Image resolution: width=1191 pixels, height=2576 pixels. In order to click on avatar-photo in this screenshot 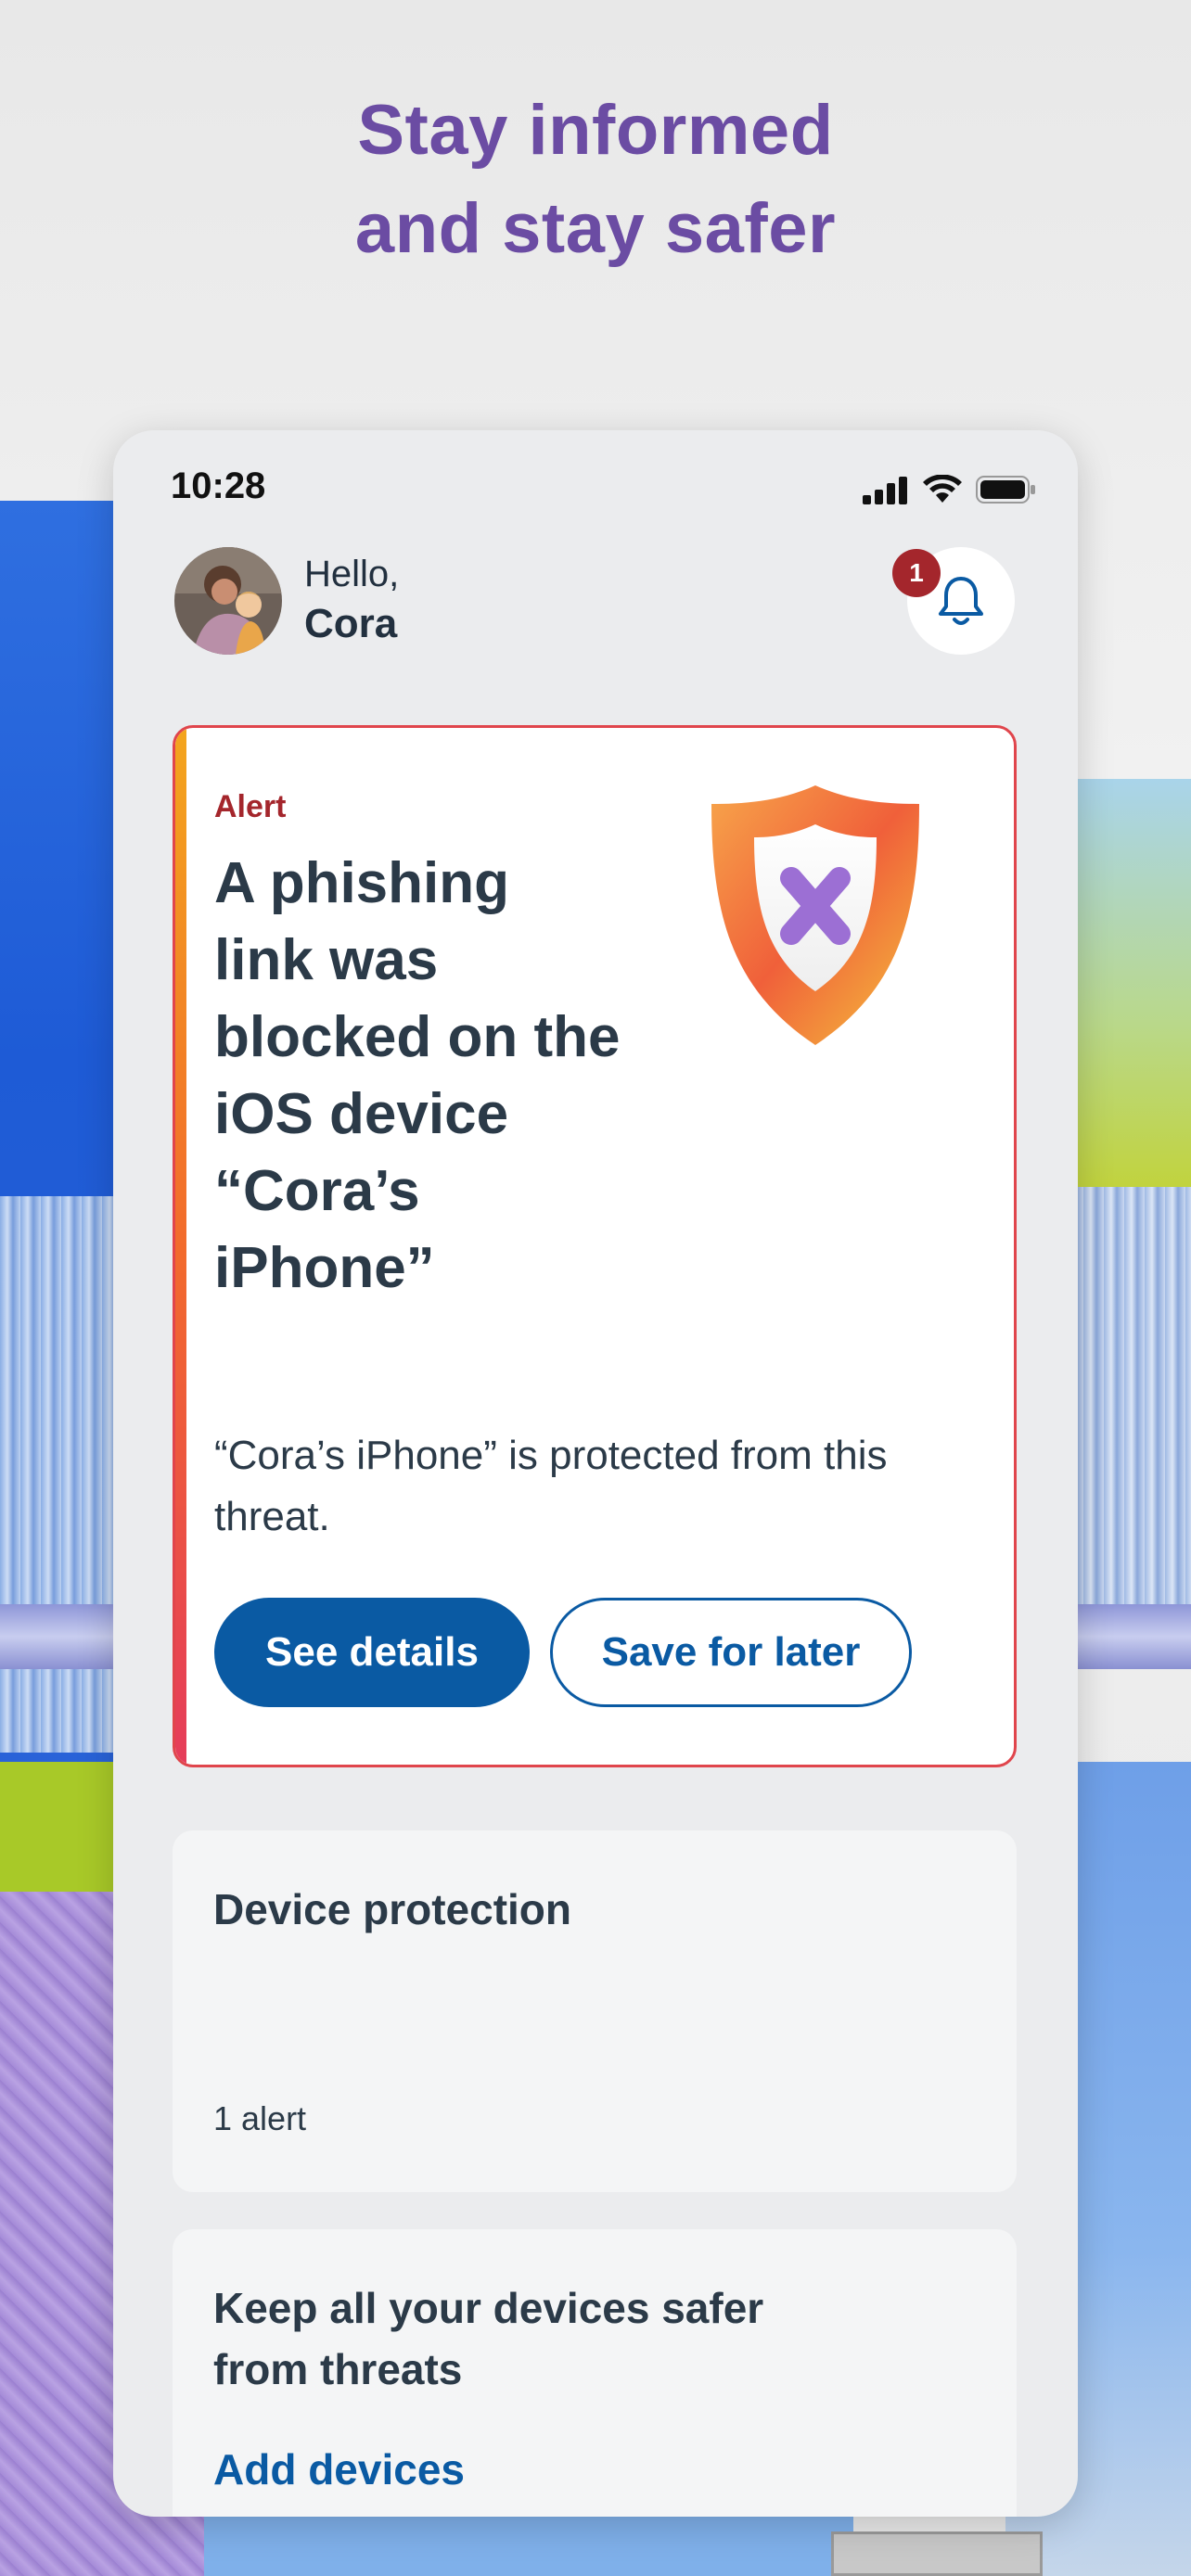, I will do `click(228, 601)`.